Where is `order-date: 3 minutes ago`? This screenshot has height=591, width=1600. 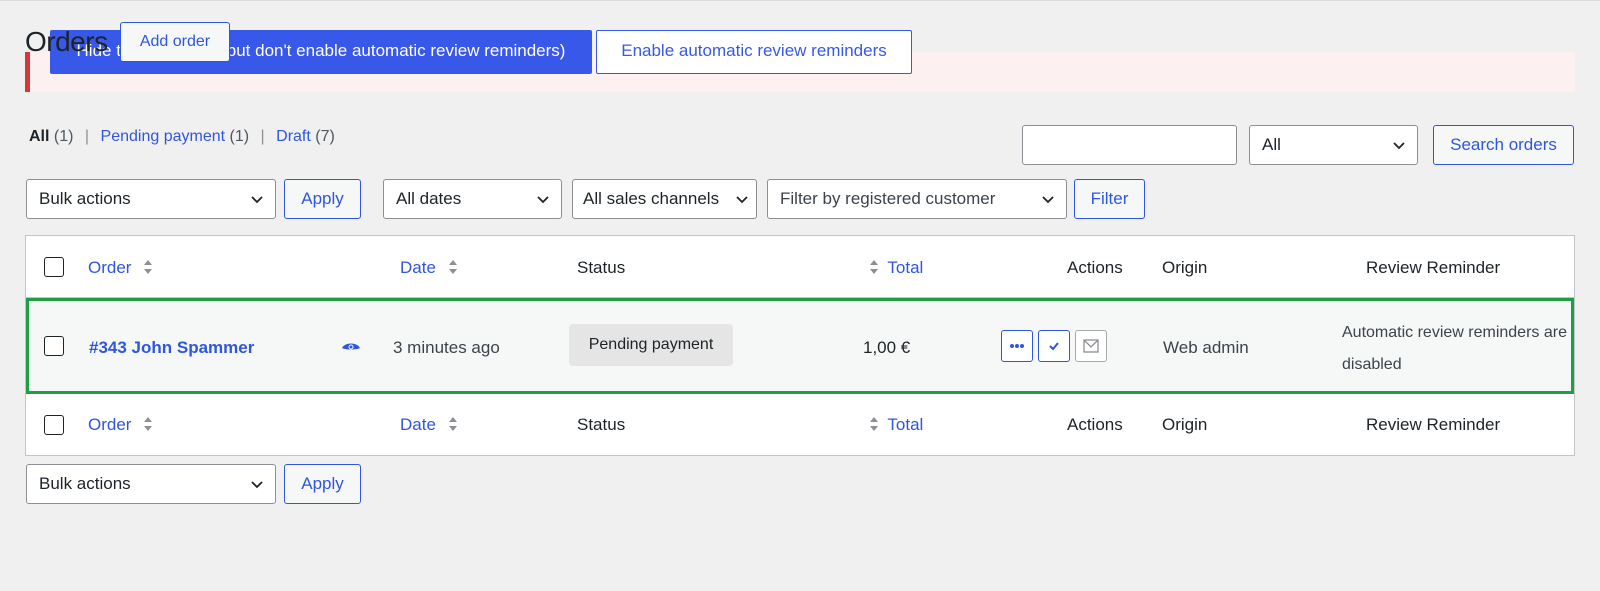
order-date: 3 minutes ago is located at coordinates (446, 347).